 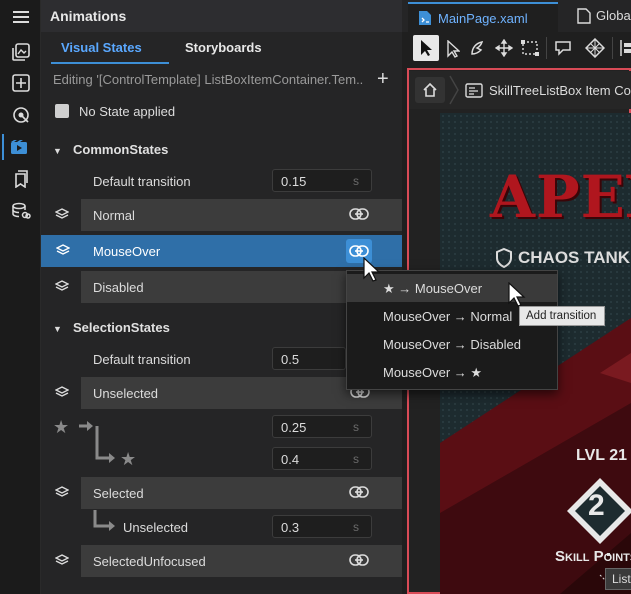 What do you see at coordinates (21, 115) in the screenshot?
I see `data-context-icon` at bounding box center [21, 115].